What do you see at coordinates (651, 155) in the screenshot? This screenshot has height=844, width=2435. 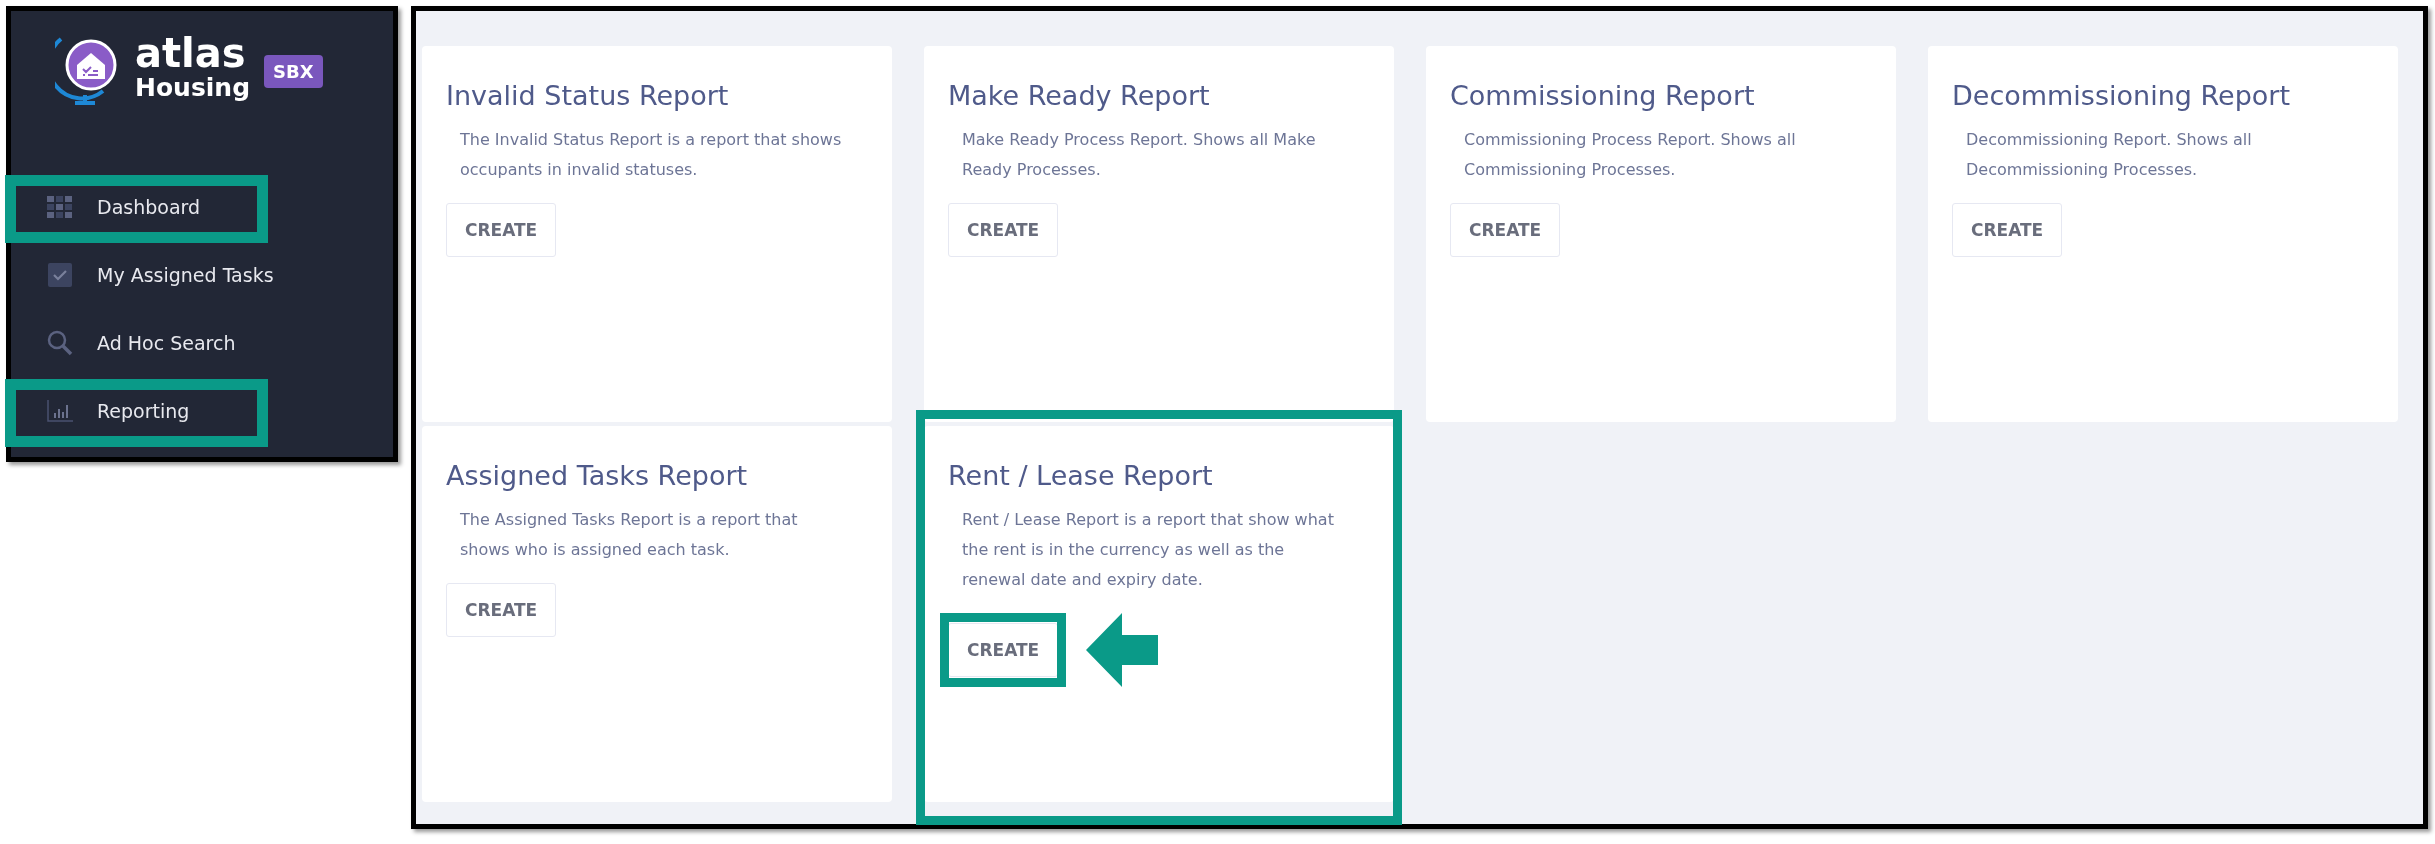 I see `card-description: The Invalid Status Report is a report that shows occupants in invalid statuses.` at bounding box center [651, 155].